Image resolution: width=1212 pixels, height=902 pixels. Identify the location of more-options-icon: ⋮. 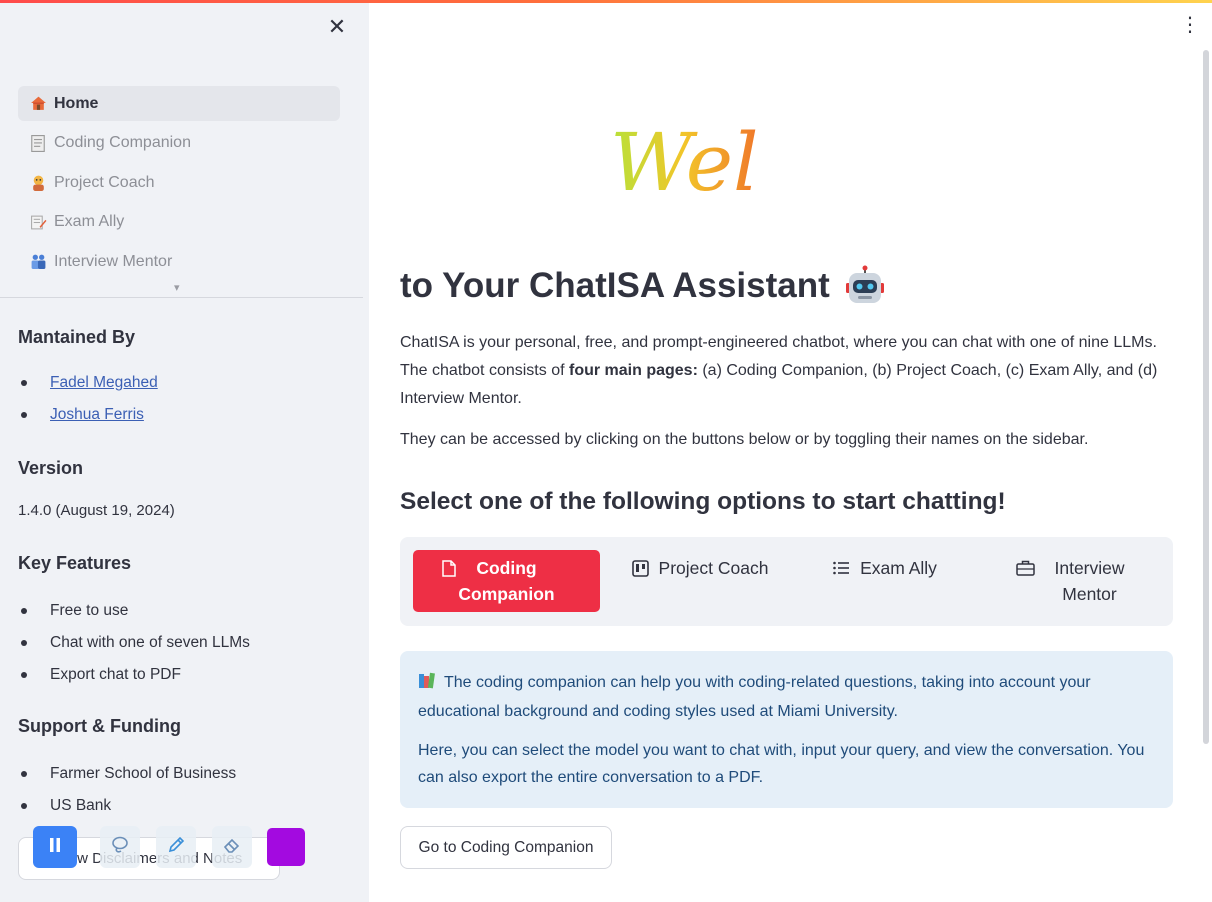
(1190, 24).